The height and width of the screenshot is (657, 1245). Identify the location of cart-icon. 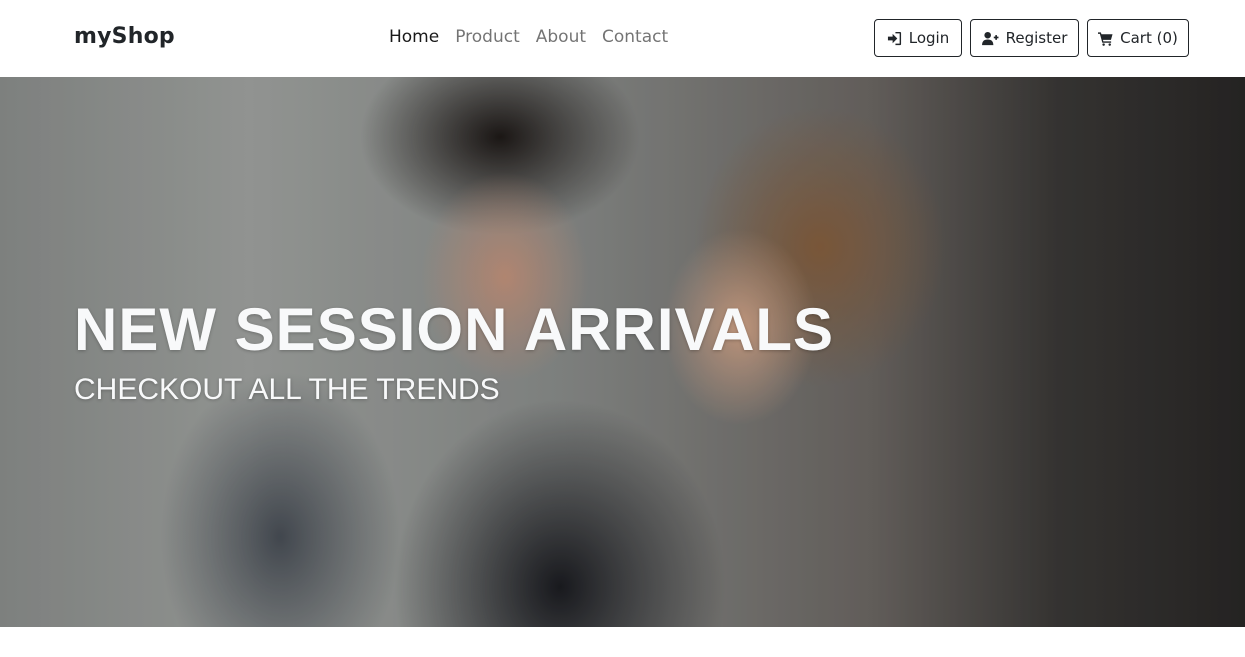
(1105, 38).